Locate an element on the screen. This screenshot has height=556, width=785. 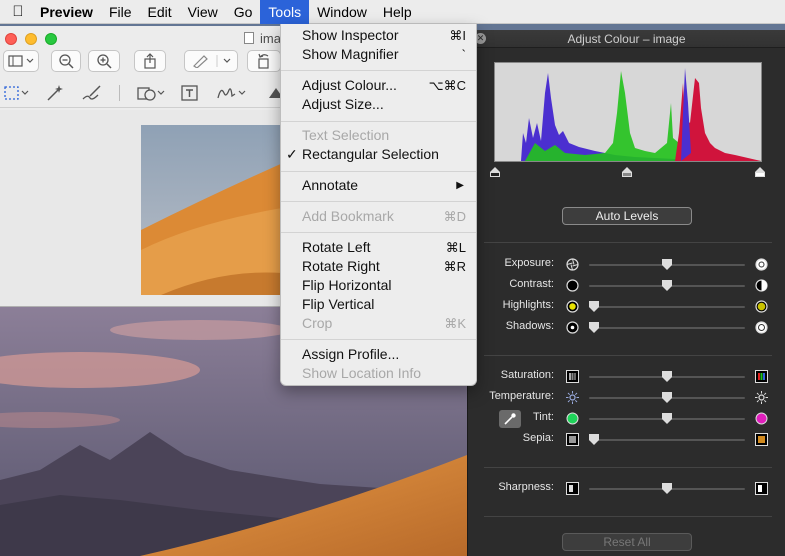
image-preview is located at coordinates (220, 210).